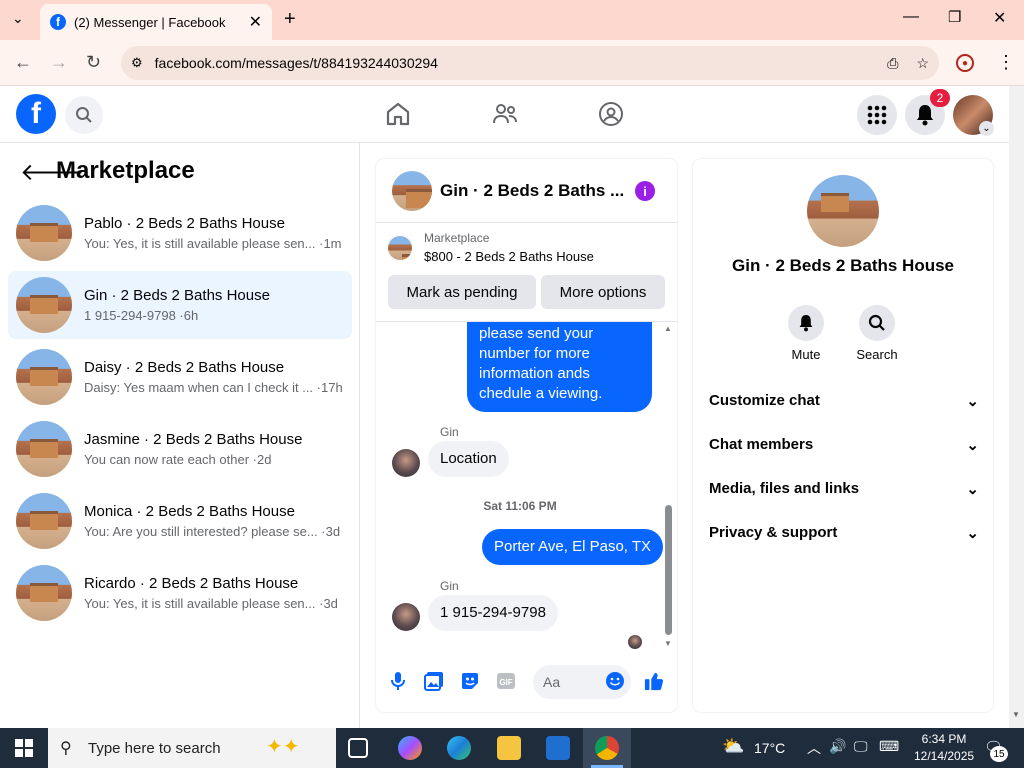  I want to click on conversation-preview: You can now rate each other ·2d, so click(178, 459).